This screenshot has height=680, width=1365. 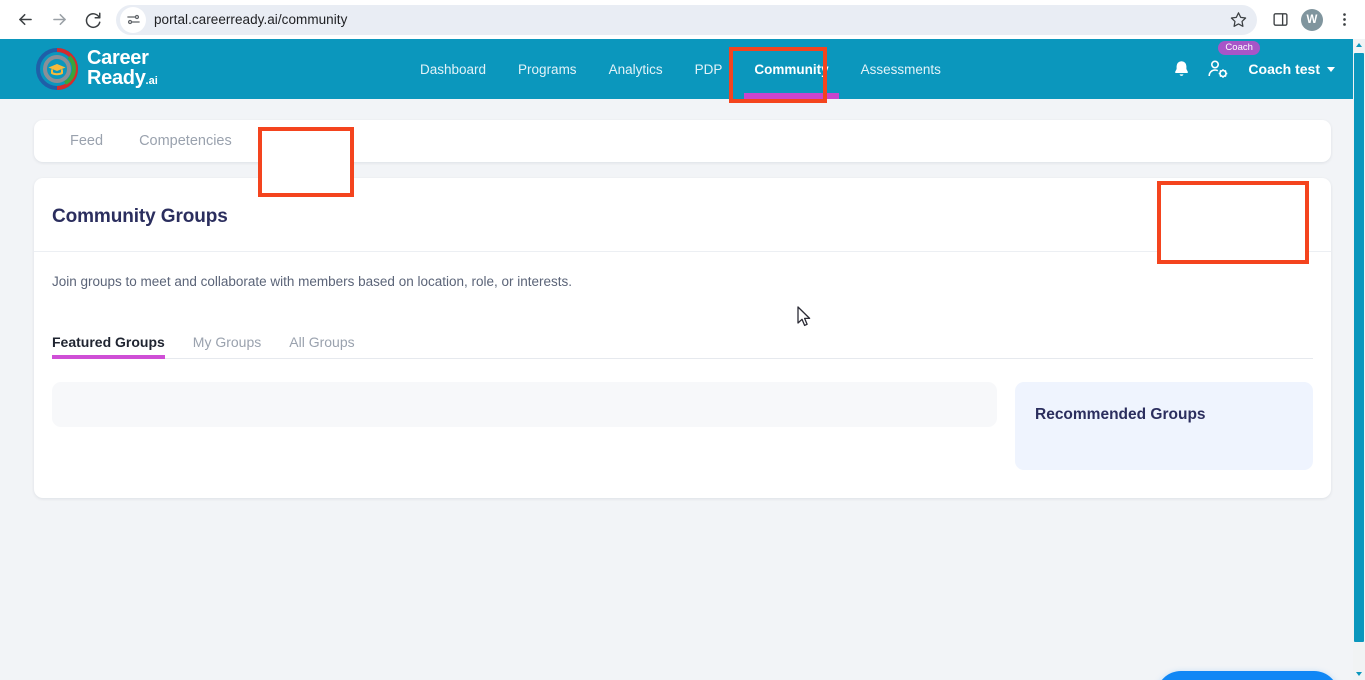 What do you see at coordinates (1359, 45) in the screenshot?
I see `scrollbar-up-arrow-icon` at bounding box center [1359, 45].